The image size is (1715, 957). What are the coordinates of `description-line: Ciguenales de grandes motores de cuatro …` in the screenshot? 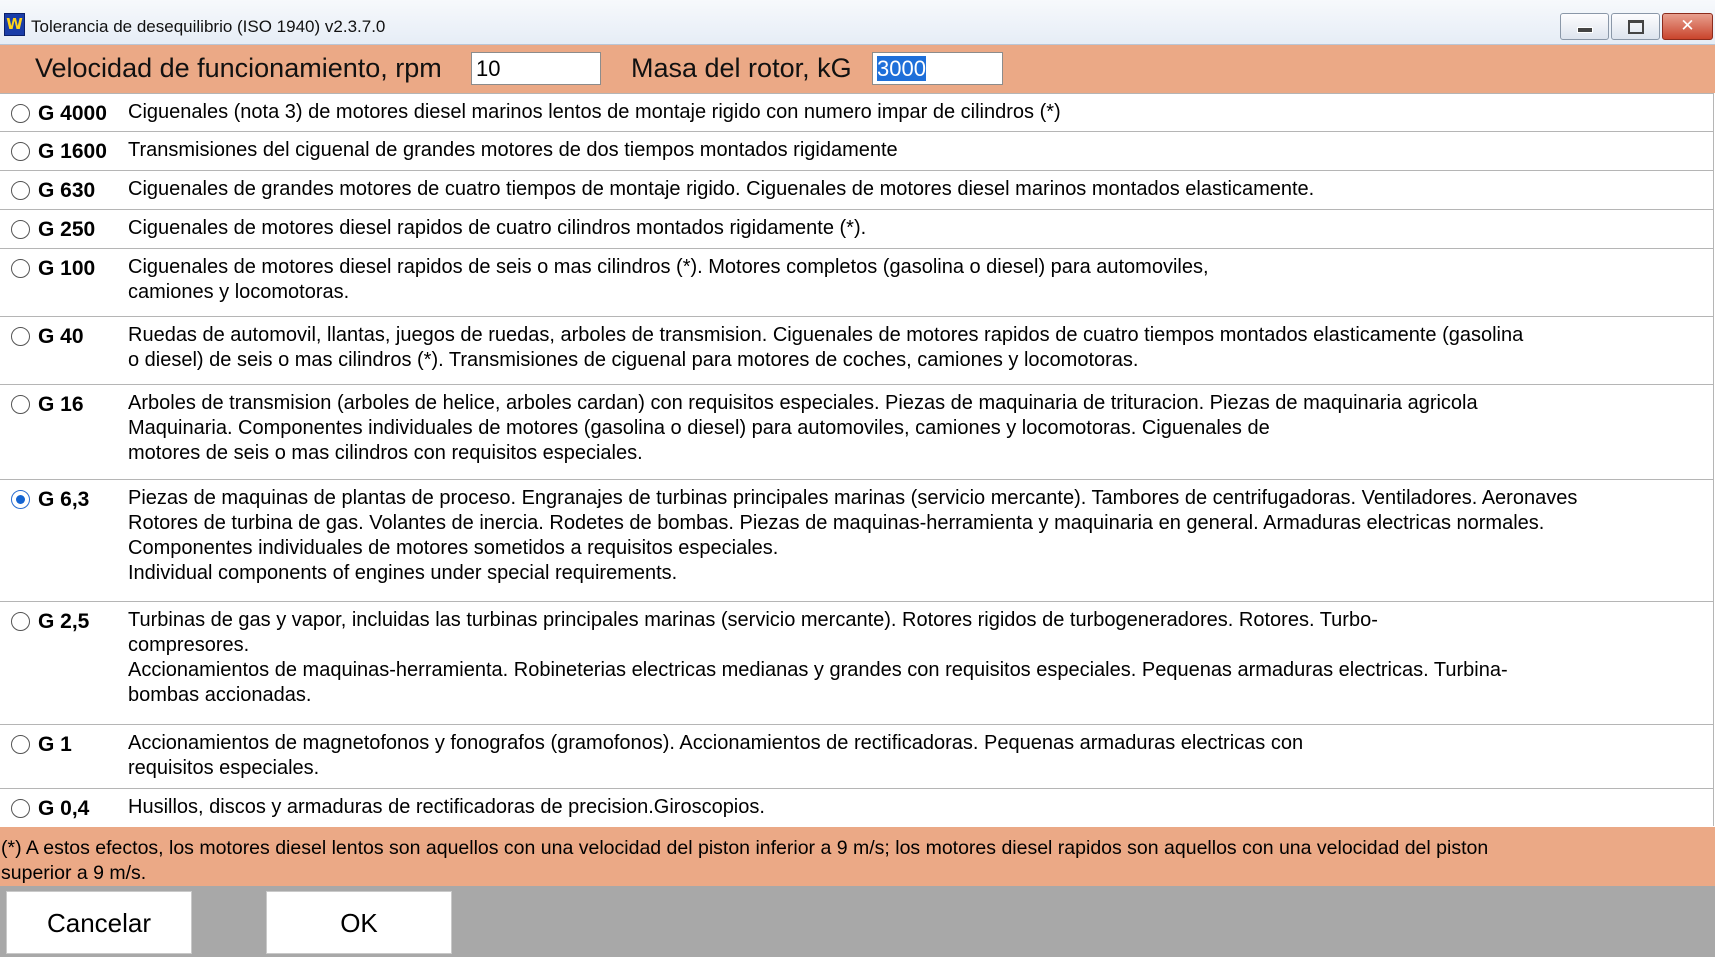 It's located at (721, 189).